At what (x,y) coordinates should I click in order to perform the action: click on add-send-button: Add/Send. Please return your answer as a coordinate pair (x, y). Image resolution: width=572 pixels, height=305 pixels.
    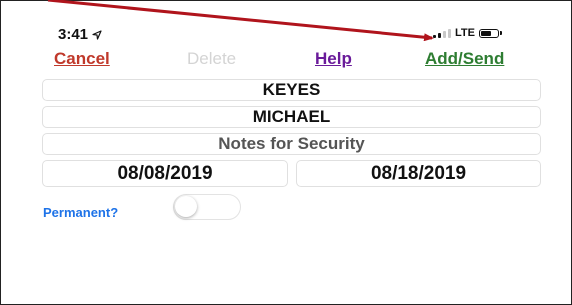
    Looking at the image, I should click on (464, 59).